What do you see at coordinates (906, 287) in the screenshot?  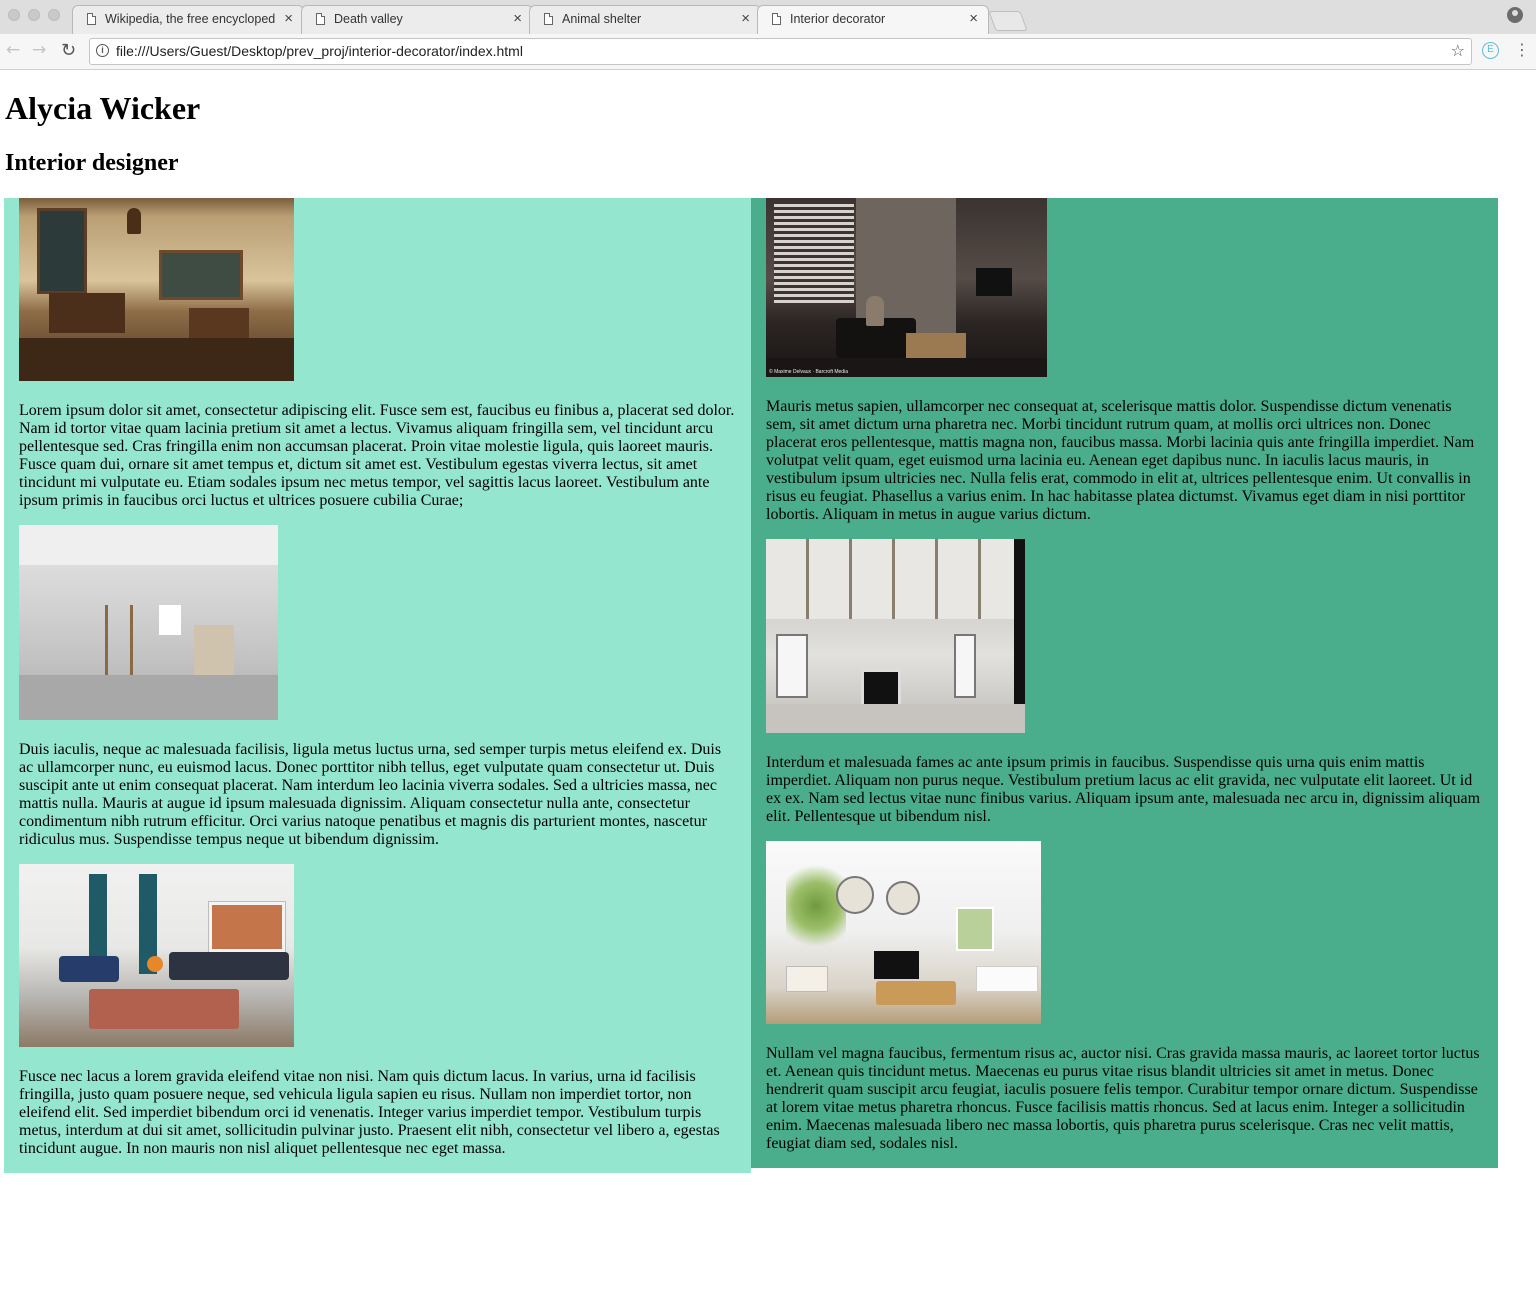 I see `dark-living-room-photo: © Maxime Delvaux · Barcroft Media` at bounding box center [906, 287].